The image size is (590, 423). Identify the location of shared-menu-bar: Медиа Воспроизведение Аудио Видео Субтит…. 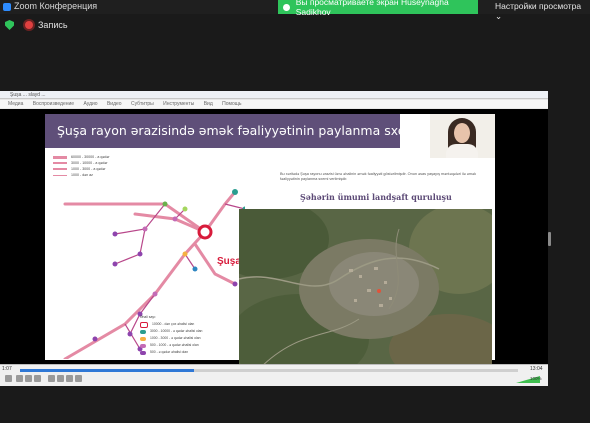
(274, 104).